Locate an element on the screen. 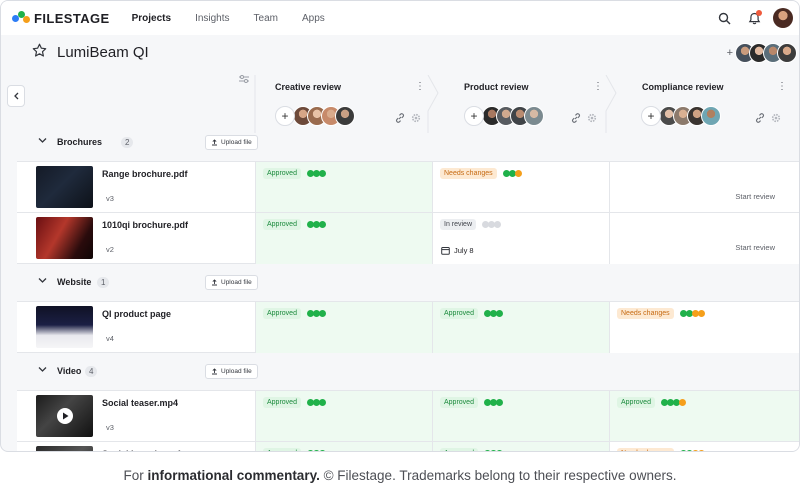 The image size is (800, 486). stage-product-review: Product review ⋮ + is located at coordinates (521, 102).